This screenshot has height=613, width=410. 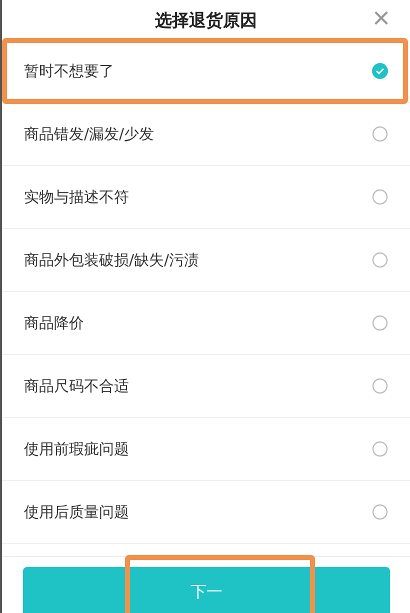 What do you see at coordinates (54, 323) in the screenshot?
I see `reason-label: 商品降价` at bounding box center [54, 323].